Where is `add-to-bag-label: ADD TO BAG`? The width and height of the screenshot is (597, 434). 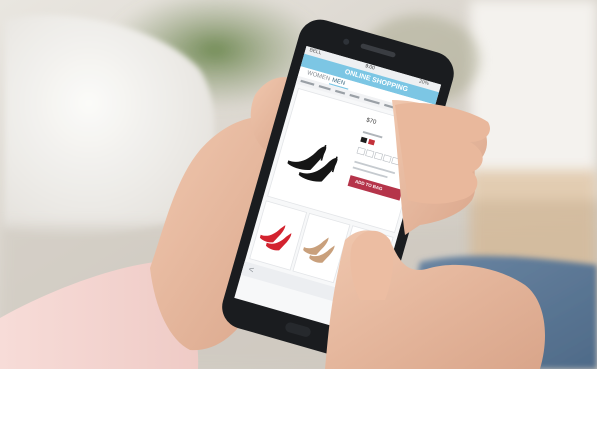 add-to-bag-label: ADD TO BAG is located at coordinates (368, 185).